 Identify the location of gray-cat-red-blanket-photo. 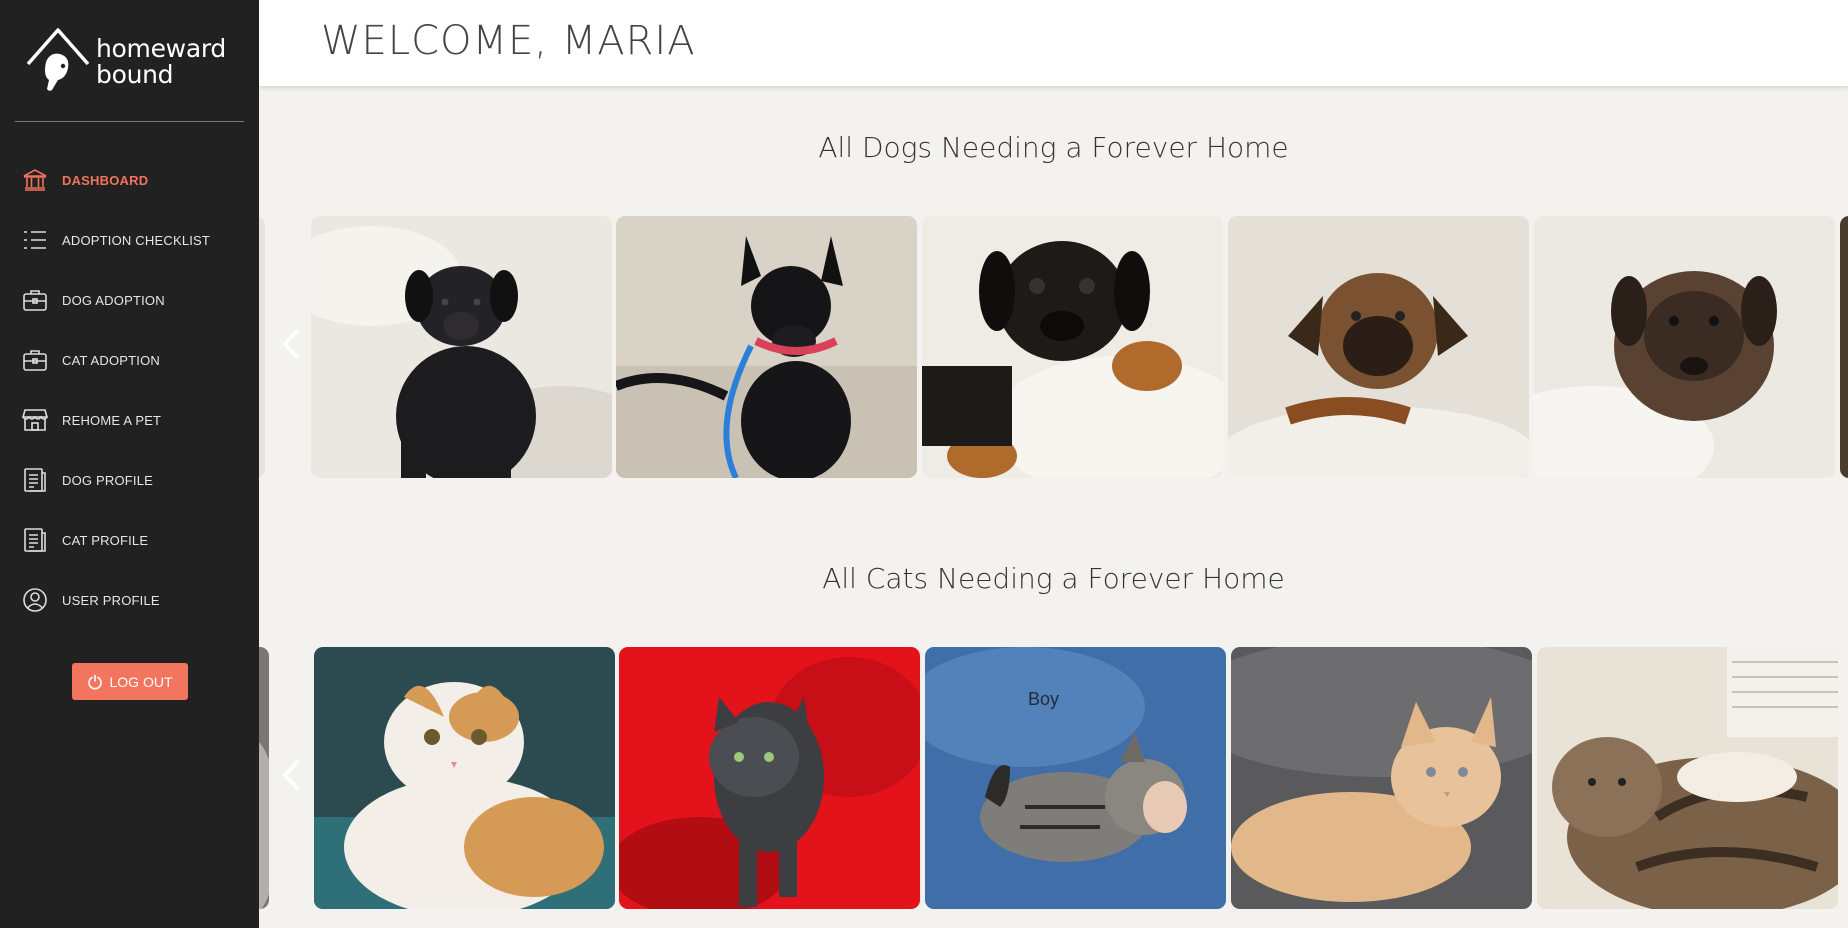
(769, 778).